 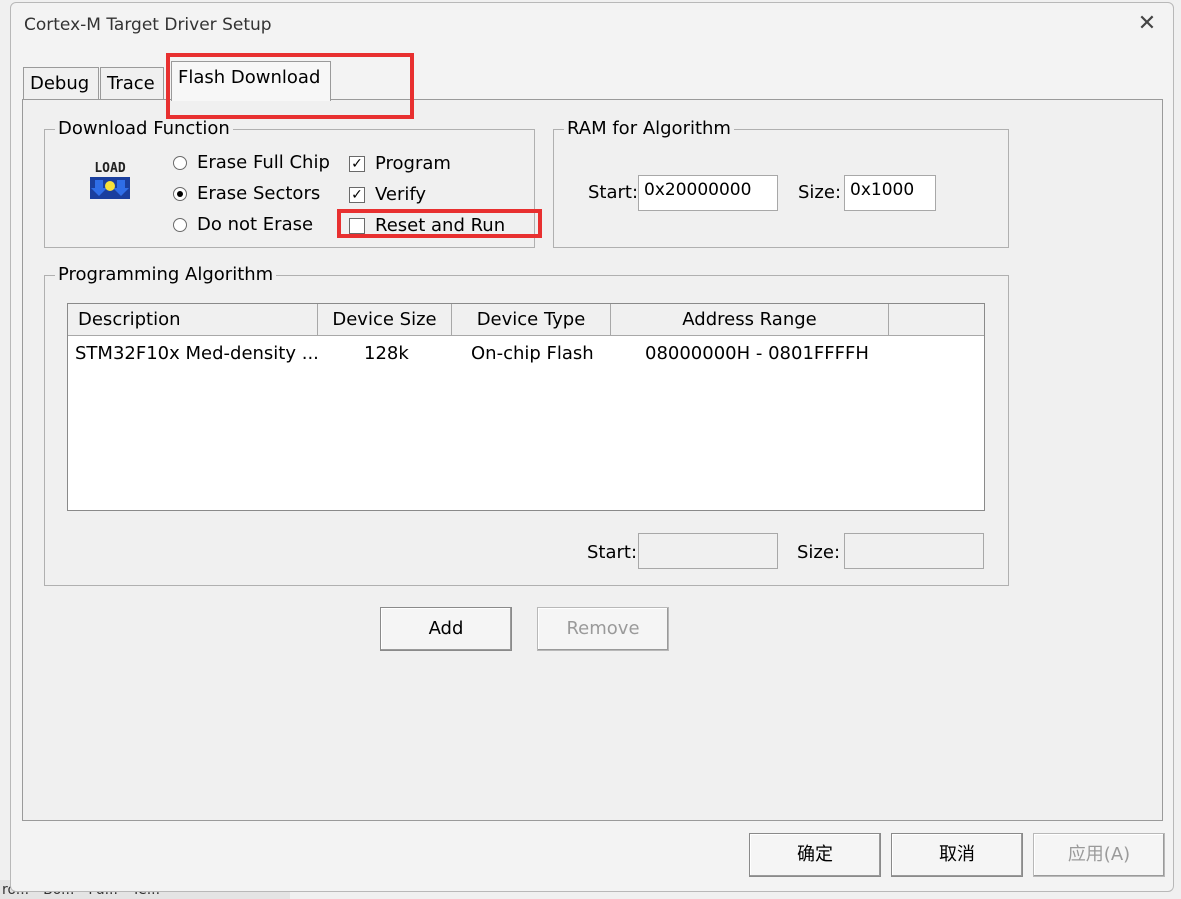 I want to click on ok-button: 确定, so click(x=815, y=855).